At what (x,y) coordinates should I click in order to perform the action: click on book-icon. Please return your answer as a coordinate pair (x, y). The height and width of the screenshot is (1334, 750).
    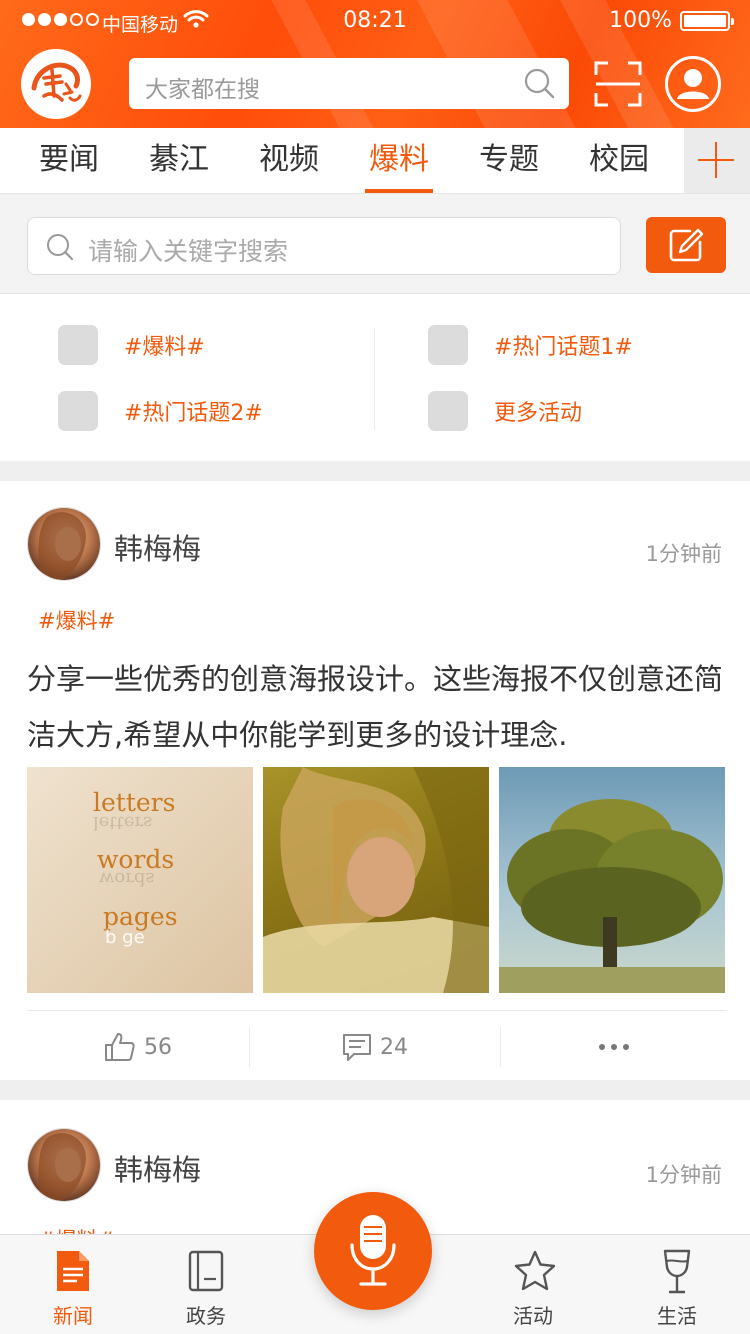
    Looking at the image, I should click on (206, 1271).